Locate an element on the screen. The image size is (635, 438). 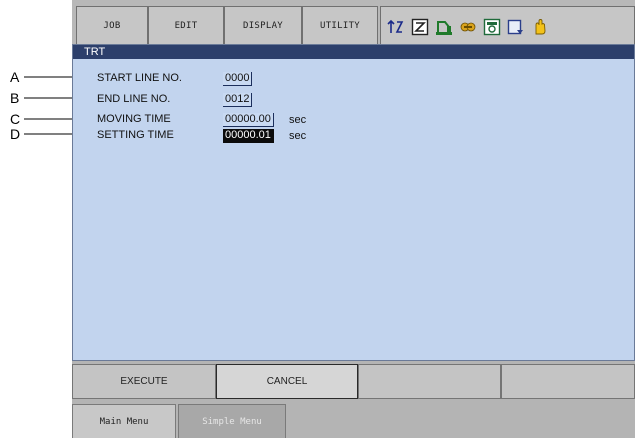
status-area is located at coordinates (507, 25).